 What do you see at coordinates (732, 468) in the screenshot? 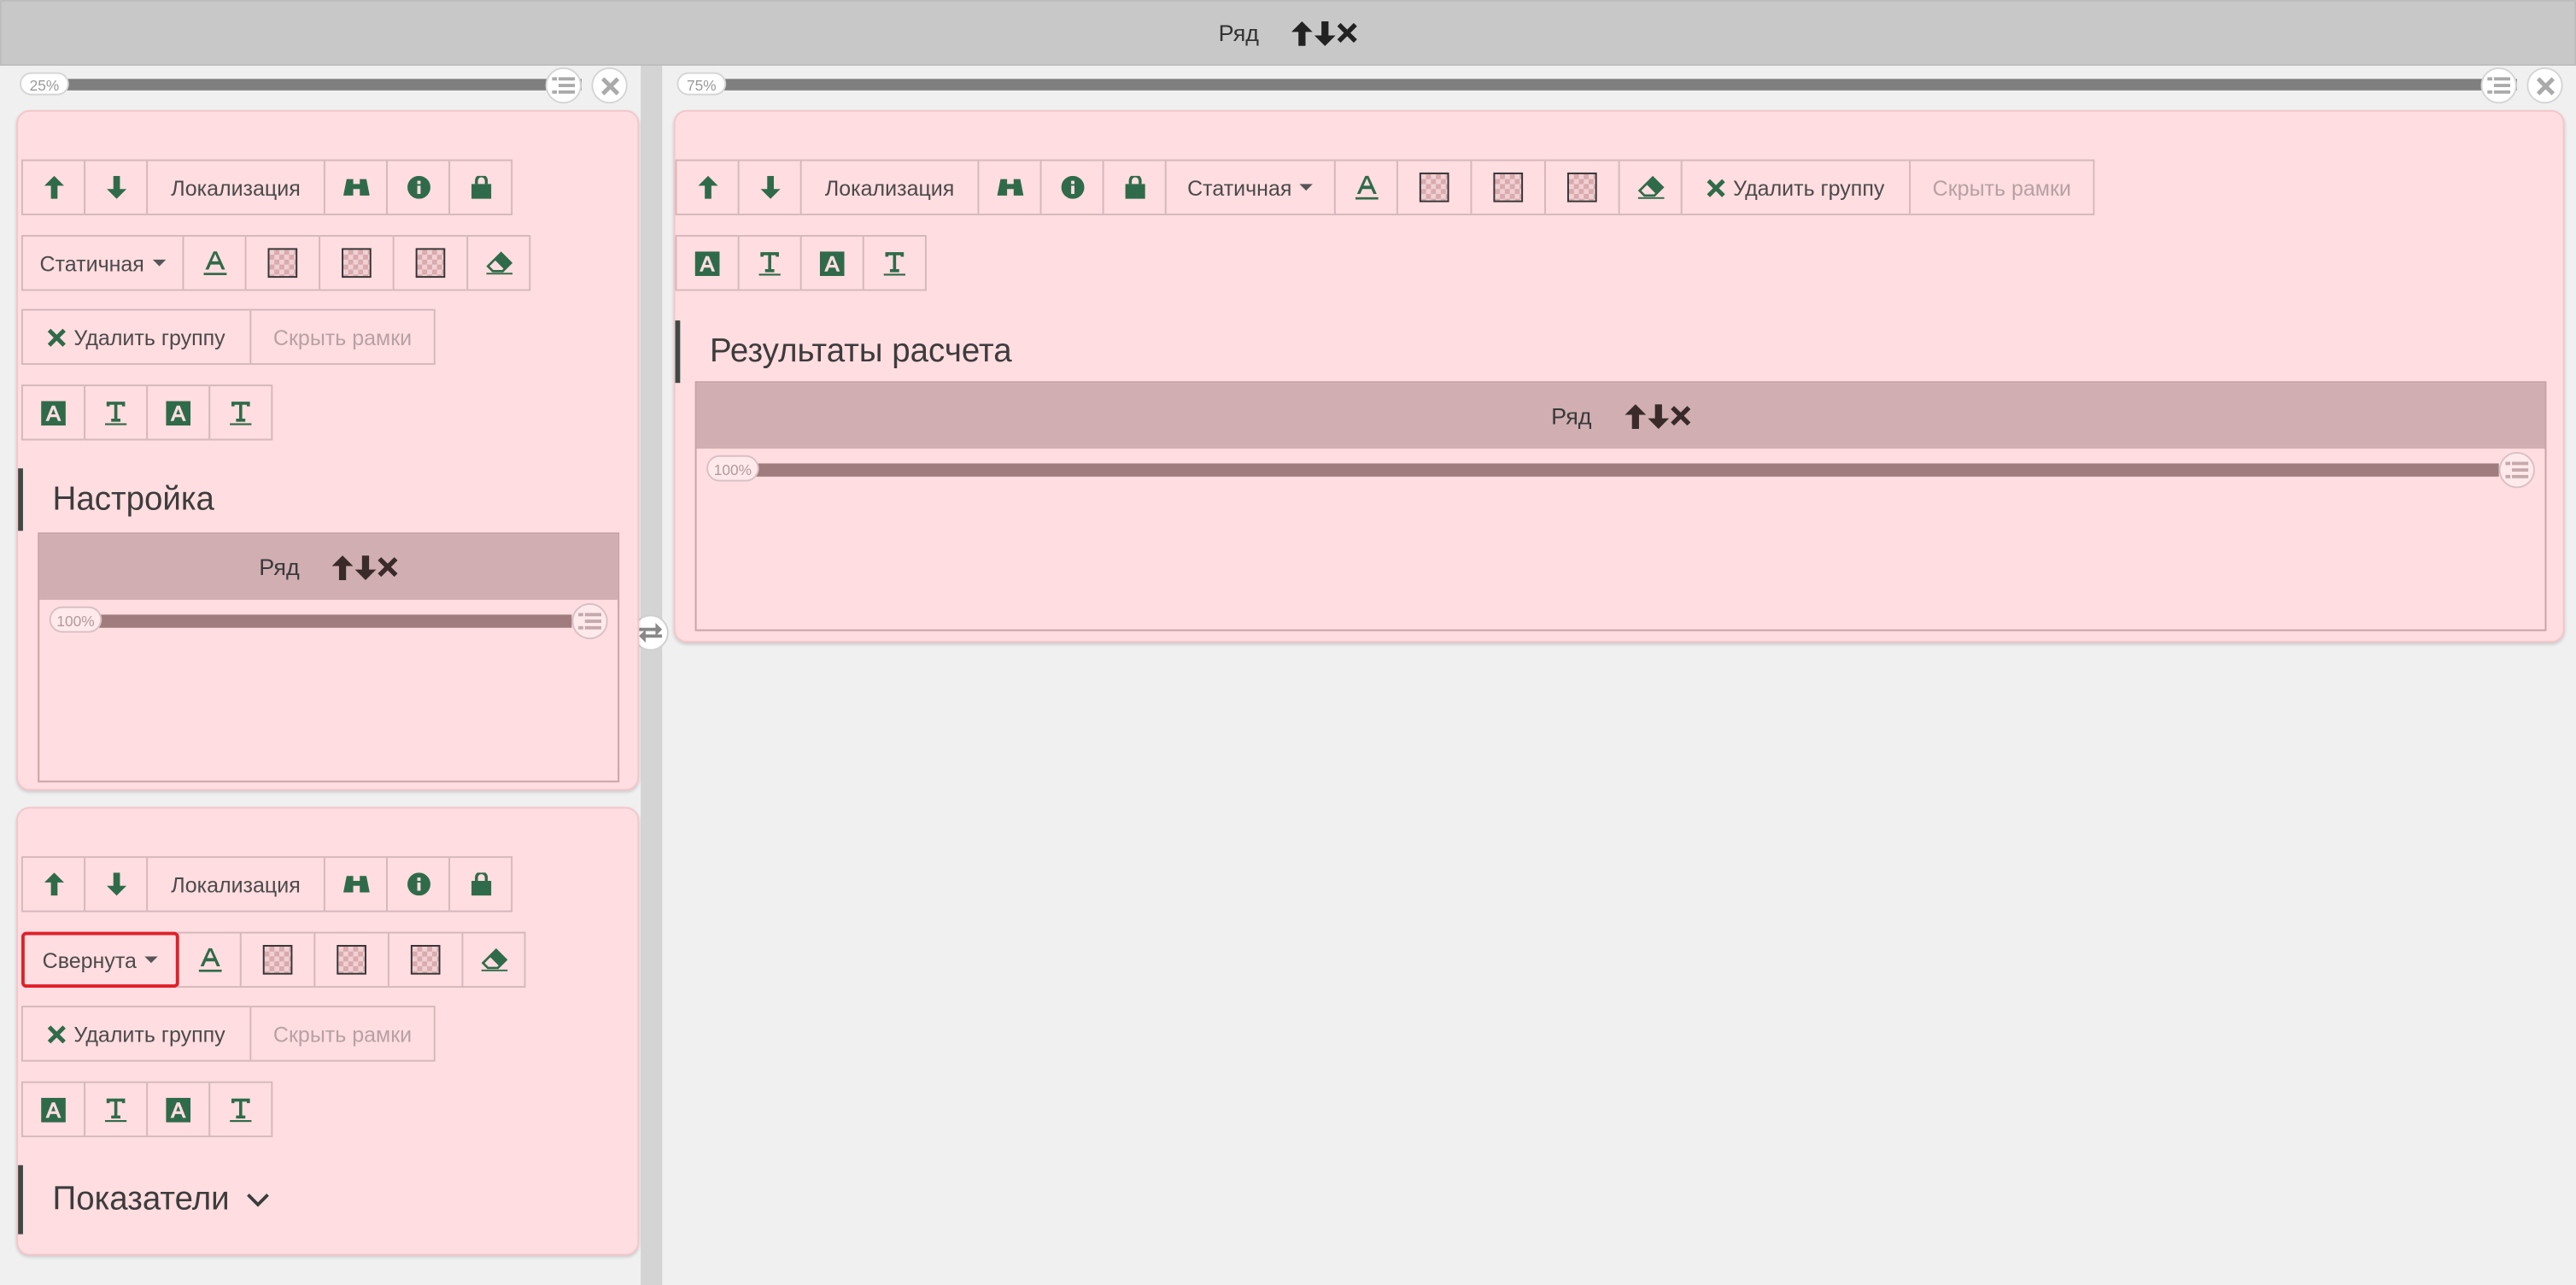
I see `width-percent-label: 100%` at bounding box center [732, 468].